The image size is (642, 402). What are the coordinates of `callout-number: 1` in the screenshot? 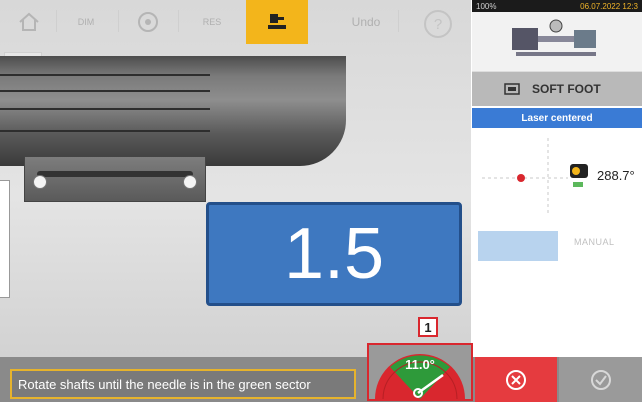 It's located at (428, 327).